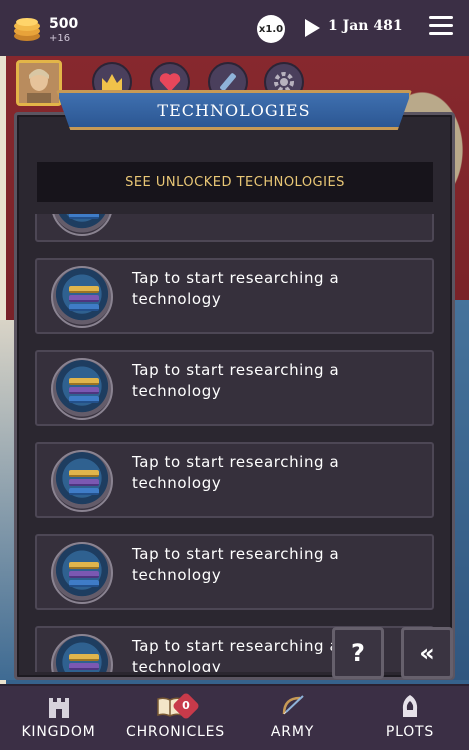 Image resolution: width=469 pixels, height=750 pixels. Describe the element at coordinates (271, 29) in the screenshot. I see `speed-button: x1.0` at that location.